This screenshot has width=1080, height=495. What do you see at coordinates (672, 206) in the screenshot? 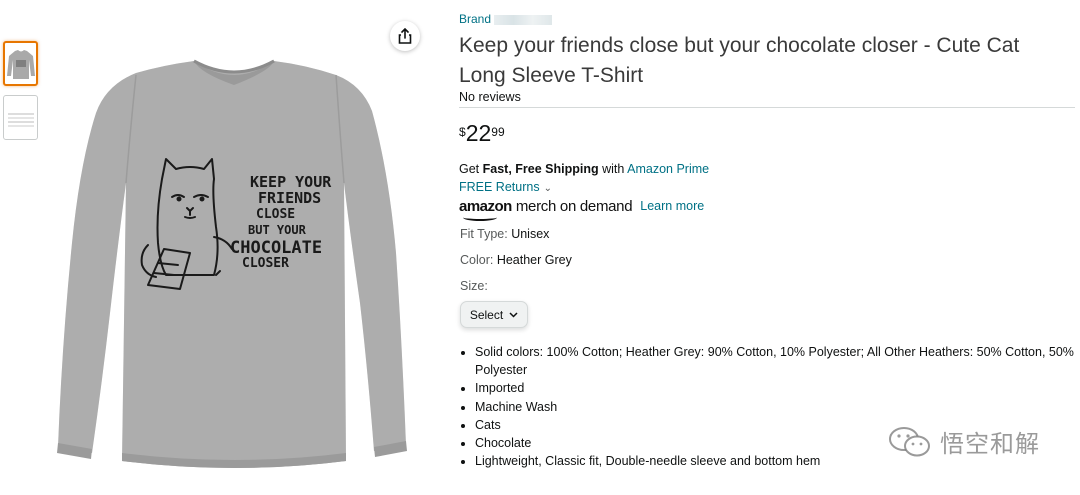
I see `learn-more-link: Learn more` at bounding box center [672, 206].